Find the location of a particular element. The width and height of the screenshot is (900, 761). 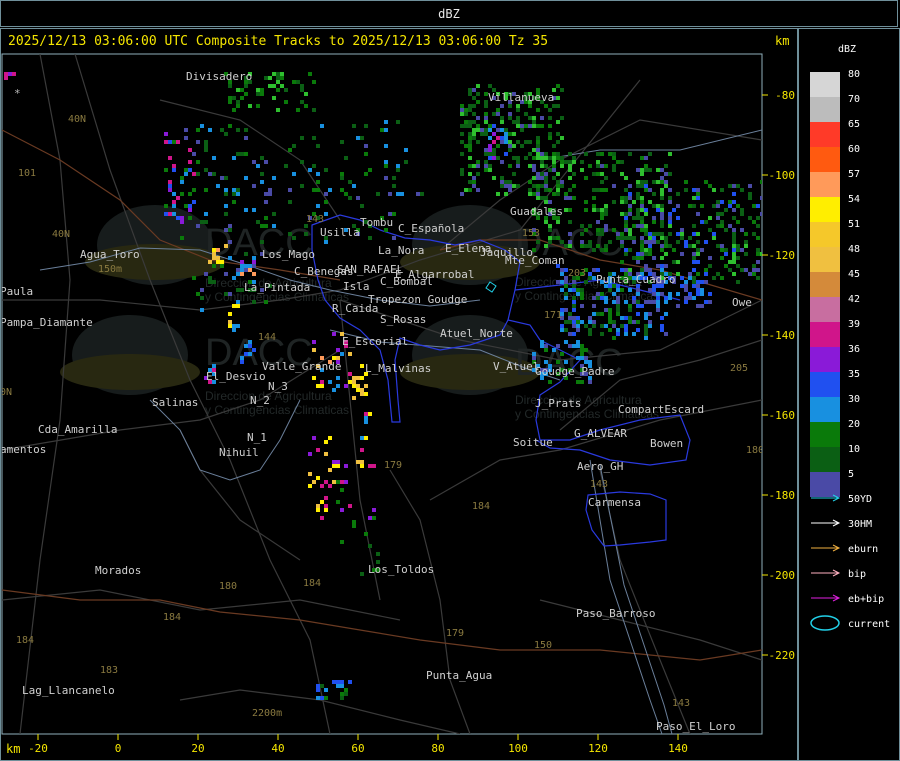

elevation-label: 150 is located at coordinates (543, 645).